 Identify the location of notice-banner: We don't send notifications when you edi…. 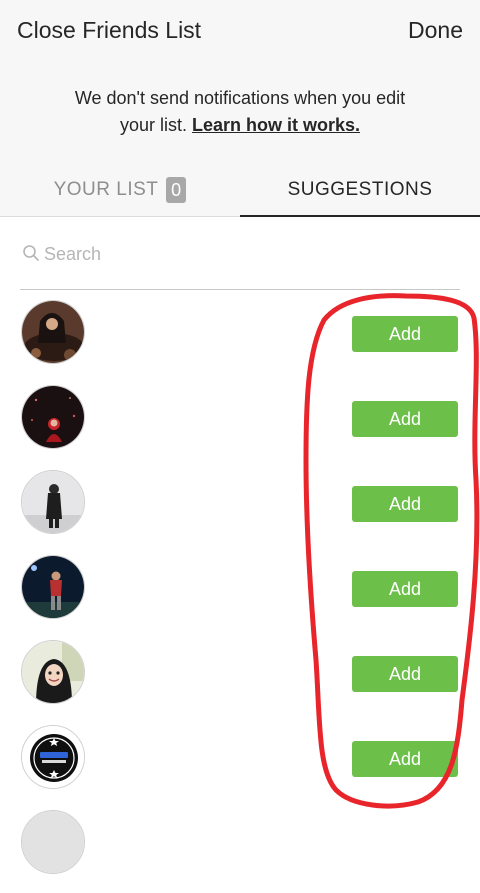
(240, 114).